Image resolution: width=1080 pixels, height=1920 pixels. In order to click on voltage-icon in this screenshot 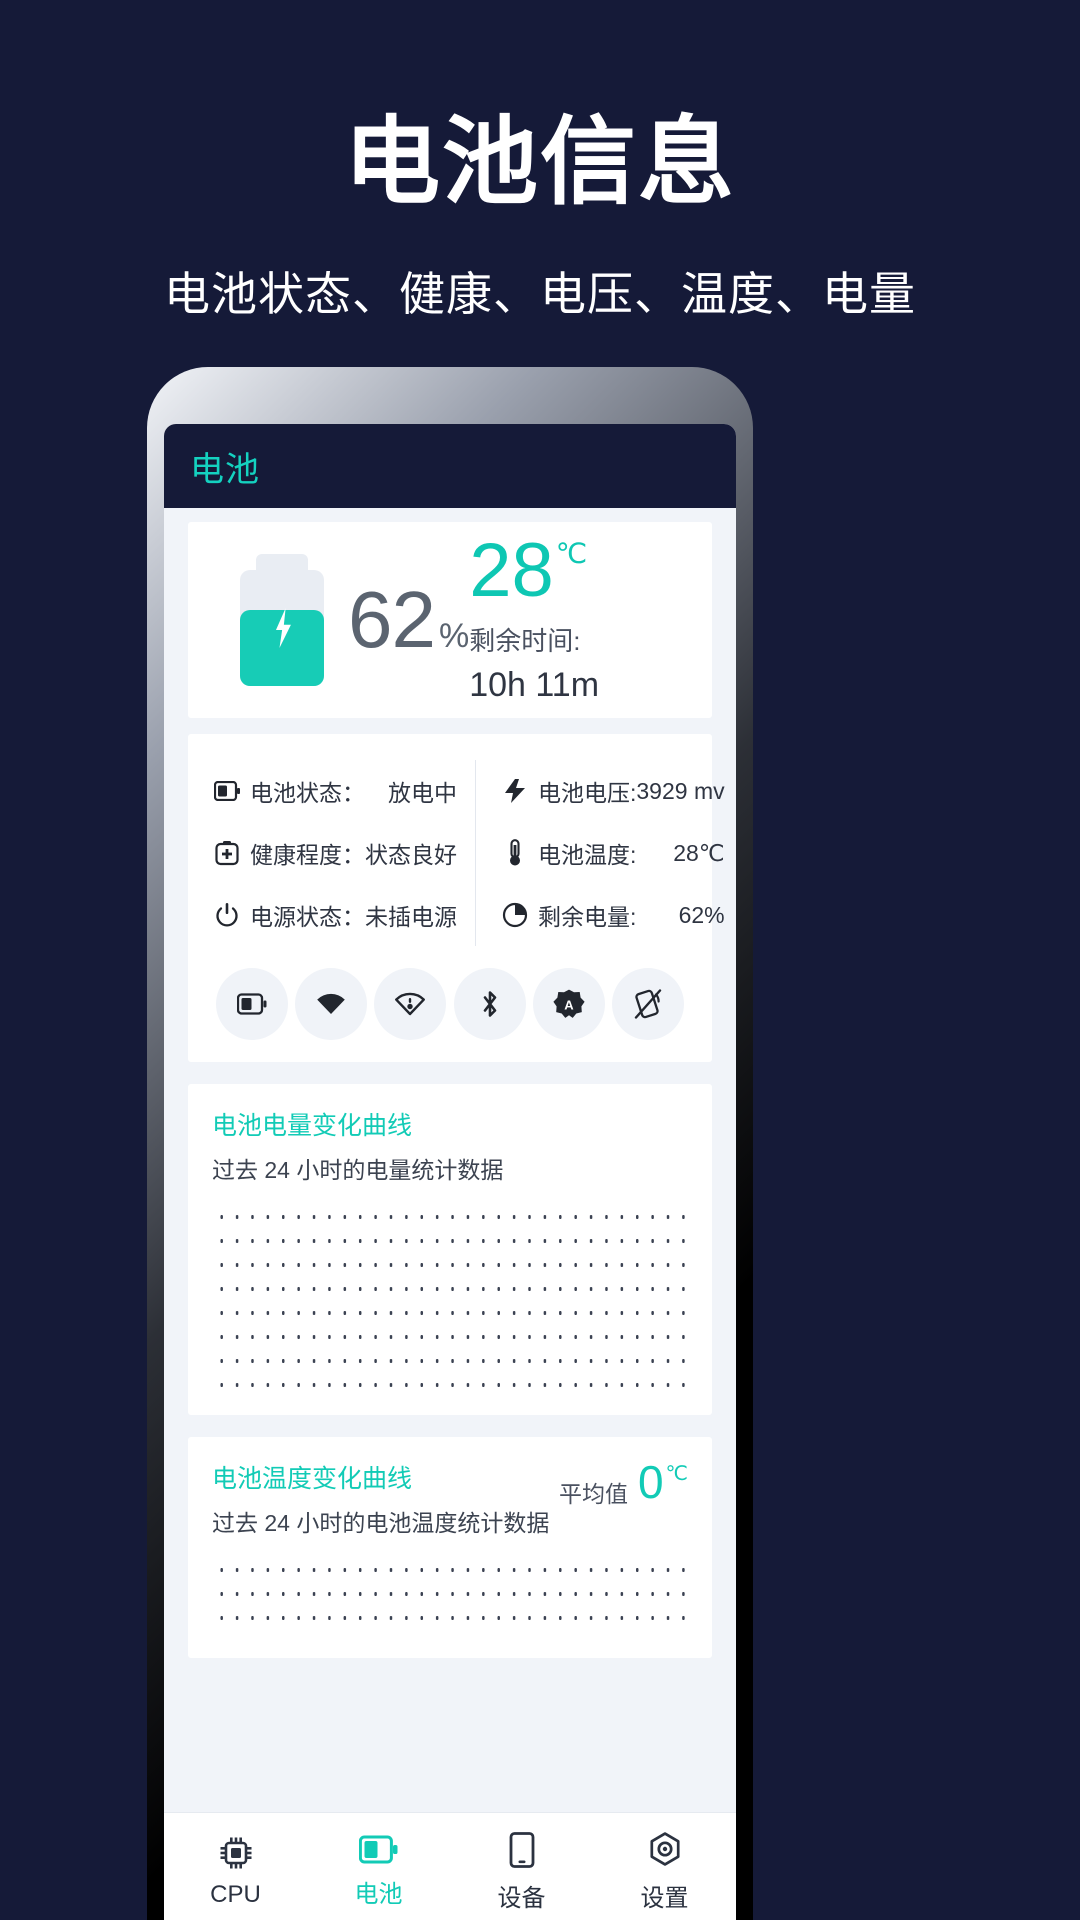, I will do `click(515, 791)`.